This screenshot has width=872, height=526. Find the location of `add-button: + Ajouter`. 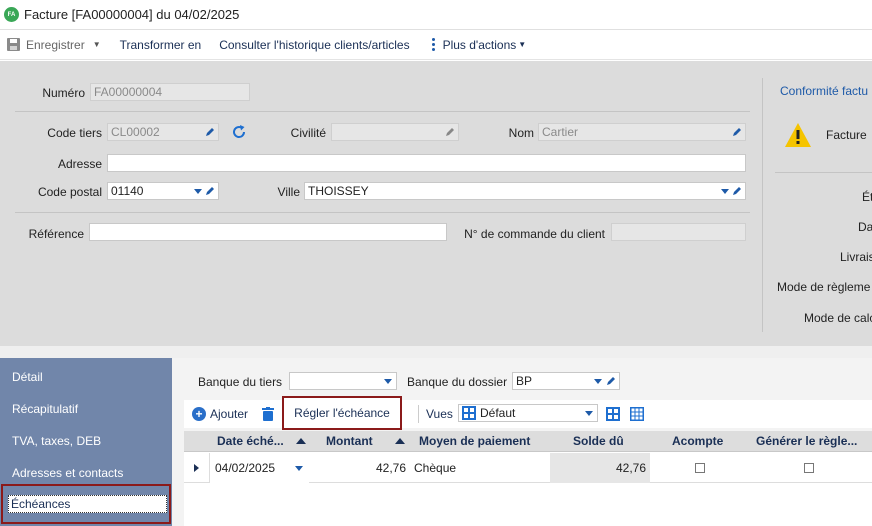

add-button: + Ajouter is located at coordinates (220, 414).